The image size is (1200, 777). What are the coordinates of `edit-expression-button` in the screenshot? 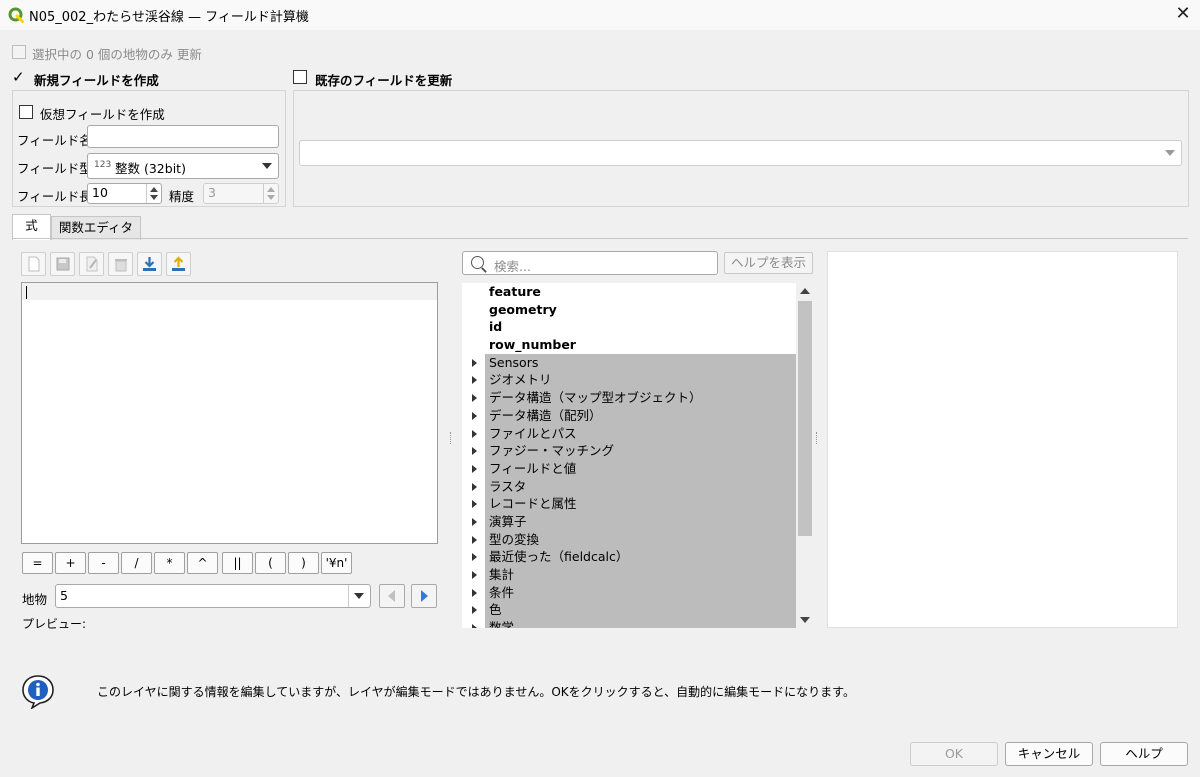 It's located at (91, 264).